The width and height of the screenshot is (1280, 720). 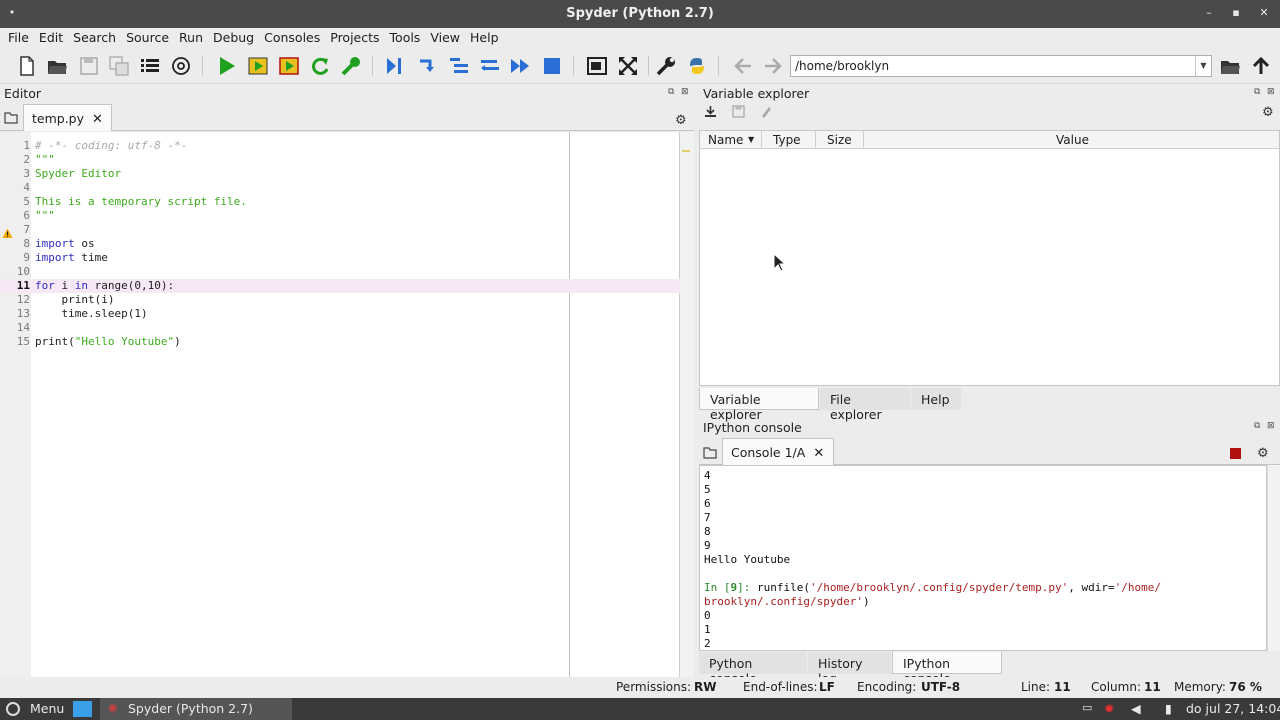 What do you see at coordinates (1072, 140) in the screenshot?
I see `column-value: Value` at bounding box center [1072, 140].